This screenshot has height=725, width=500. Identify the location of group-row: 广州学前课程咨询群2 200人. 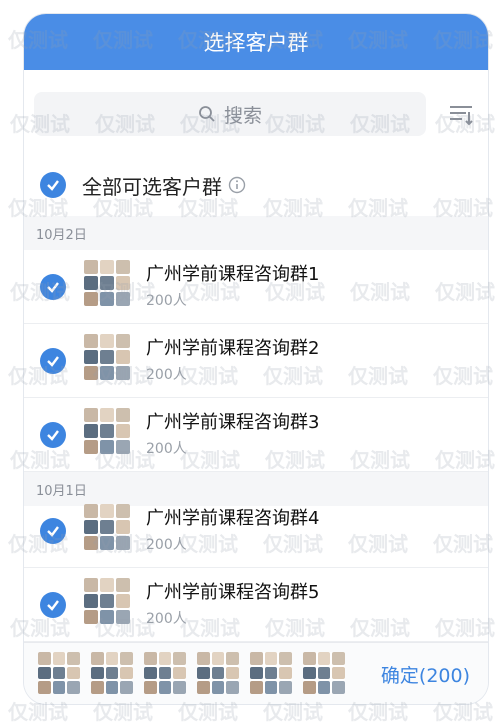
(256, 361).